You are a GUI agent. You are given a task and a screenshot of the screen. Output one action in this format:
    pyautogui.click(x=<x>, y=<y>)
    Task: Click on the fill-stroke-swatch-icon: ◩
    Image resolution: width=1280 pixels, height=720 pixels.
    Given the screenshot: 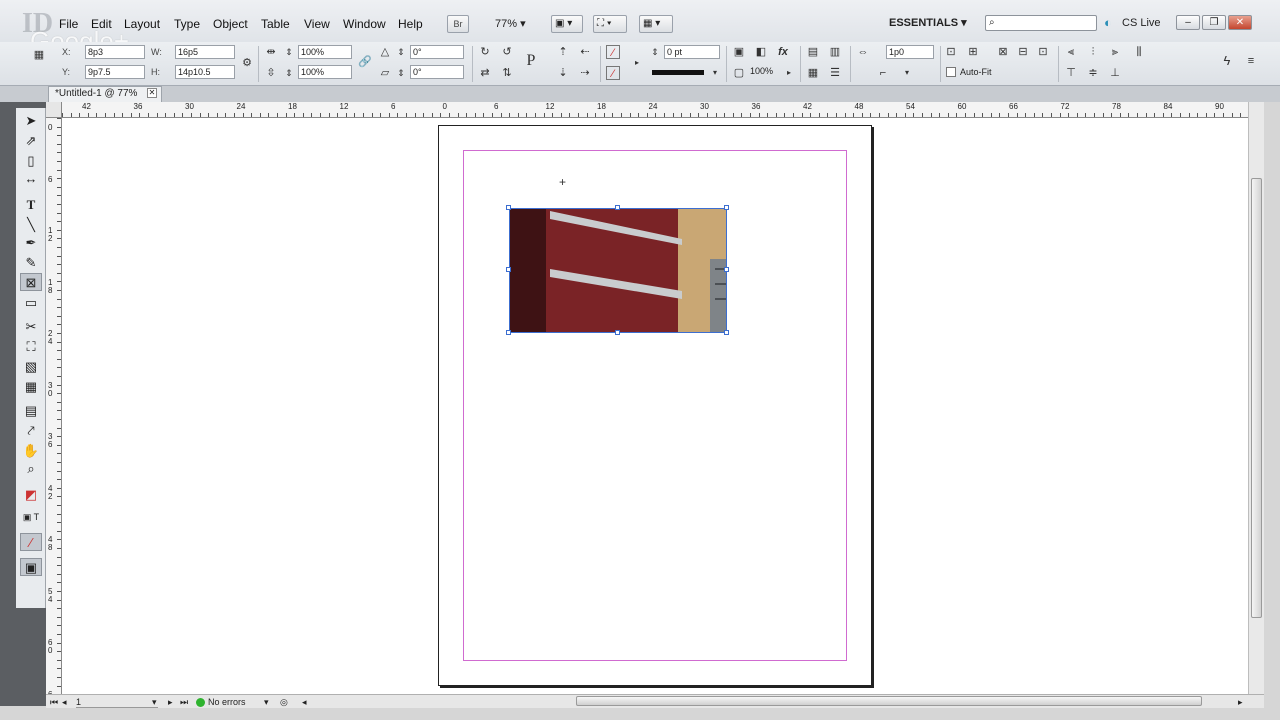 What is the action you would take?
    pyautogui.click(x=31, y=495)
    